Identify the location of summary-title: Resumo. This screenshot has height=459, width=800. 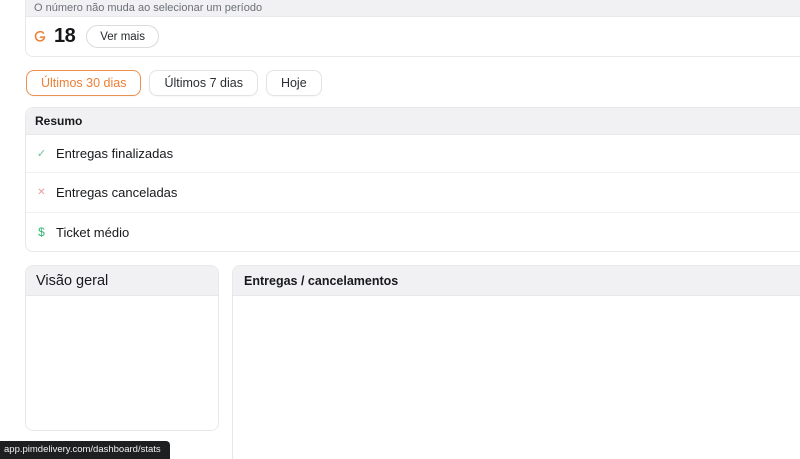
(413, 121).